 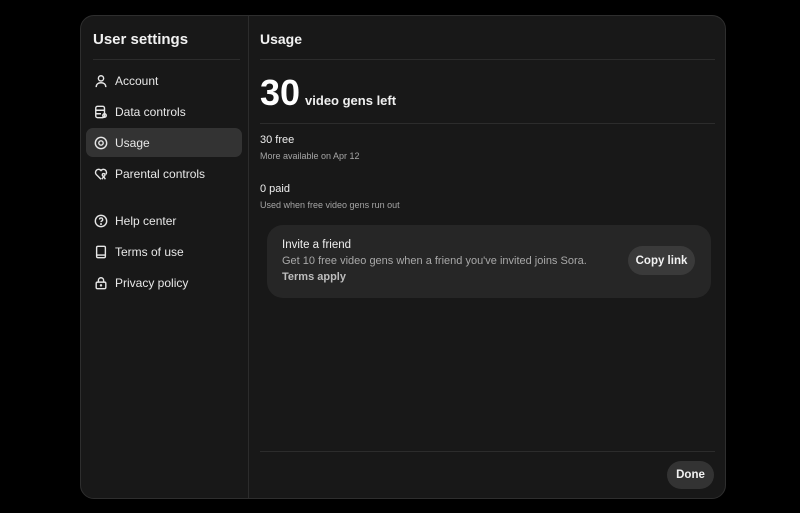 I want to click on sidebar-item-label: Help center, so click(x=146, y=220).